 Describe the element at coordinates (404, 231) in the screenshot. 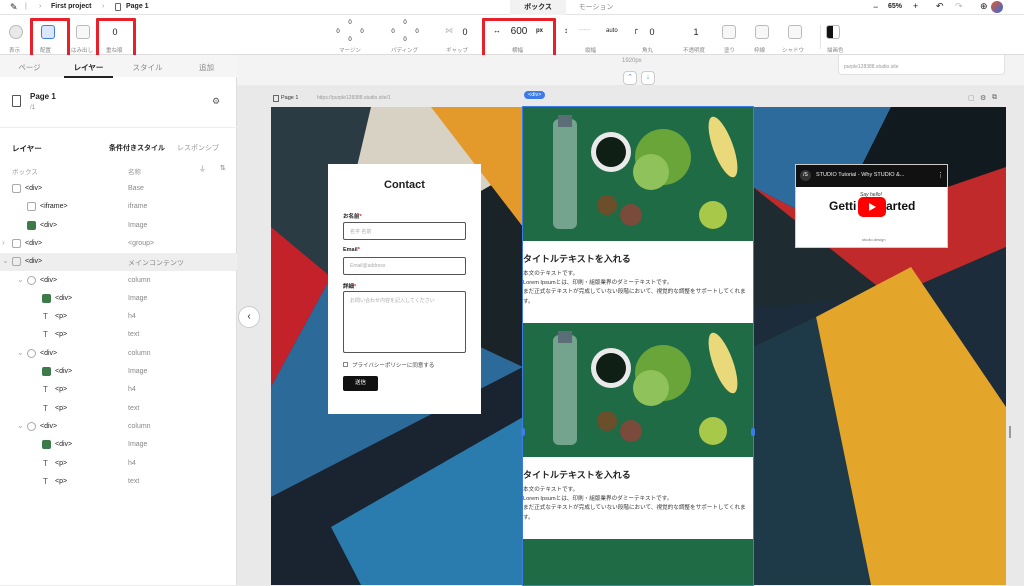

I see `name-input: 名字 名前` at that location.